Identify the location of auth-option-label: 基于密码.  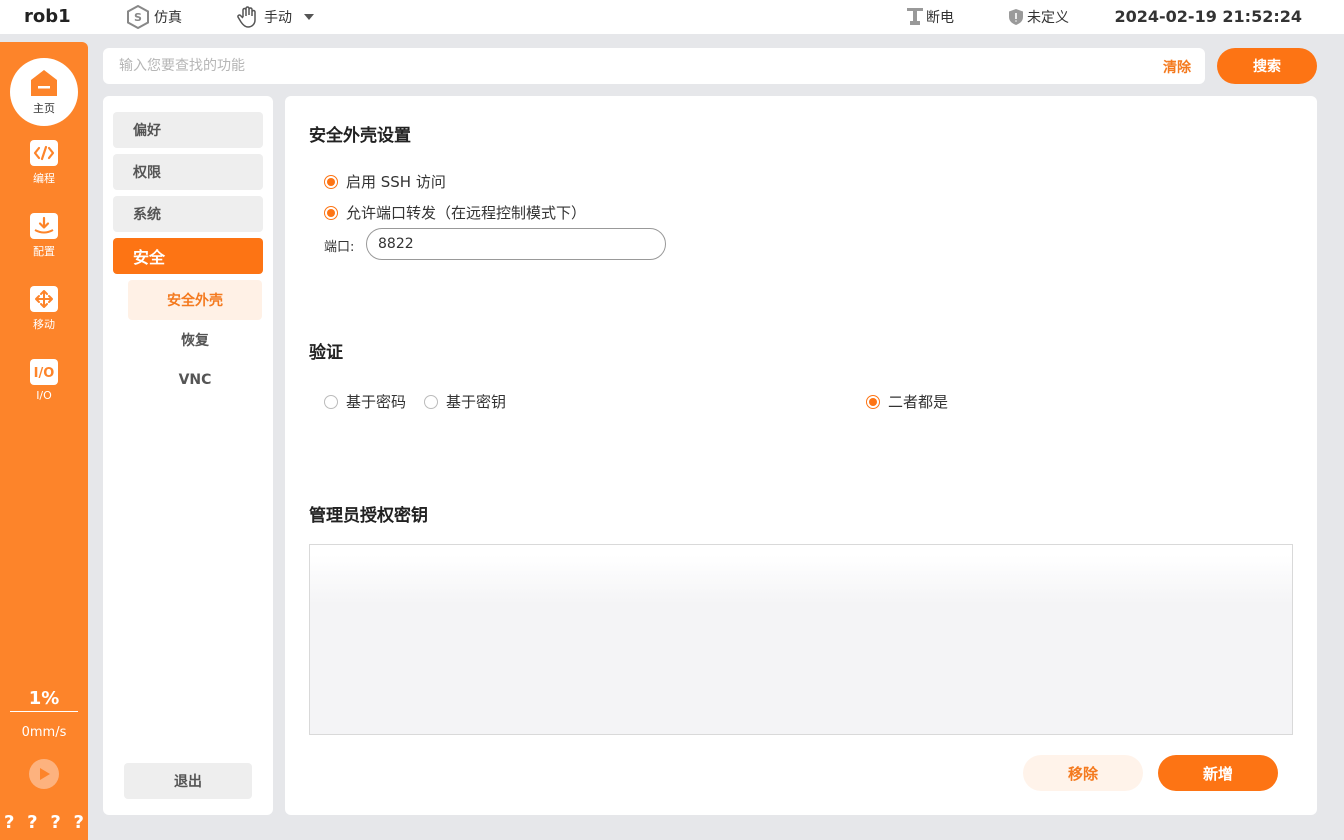
(376, 402).